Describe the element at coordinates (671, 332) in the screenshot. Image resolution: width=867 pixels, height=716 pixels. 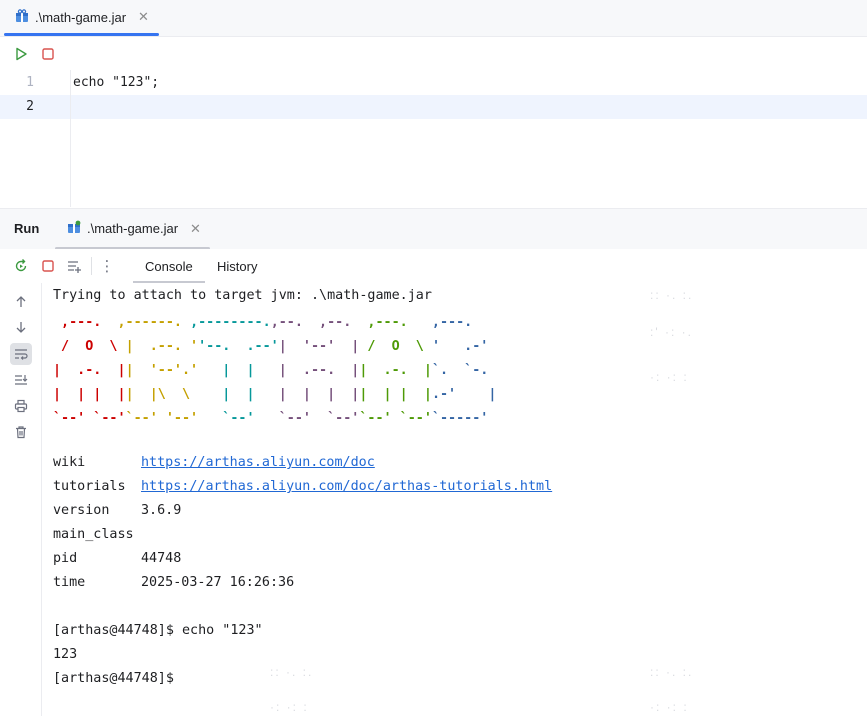
I see `background-dots: :' ·: ·.` at that location.